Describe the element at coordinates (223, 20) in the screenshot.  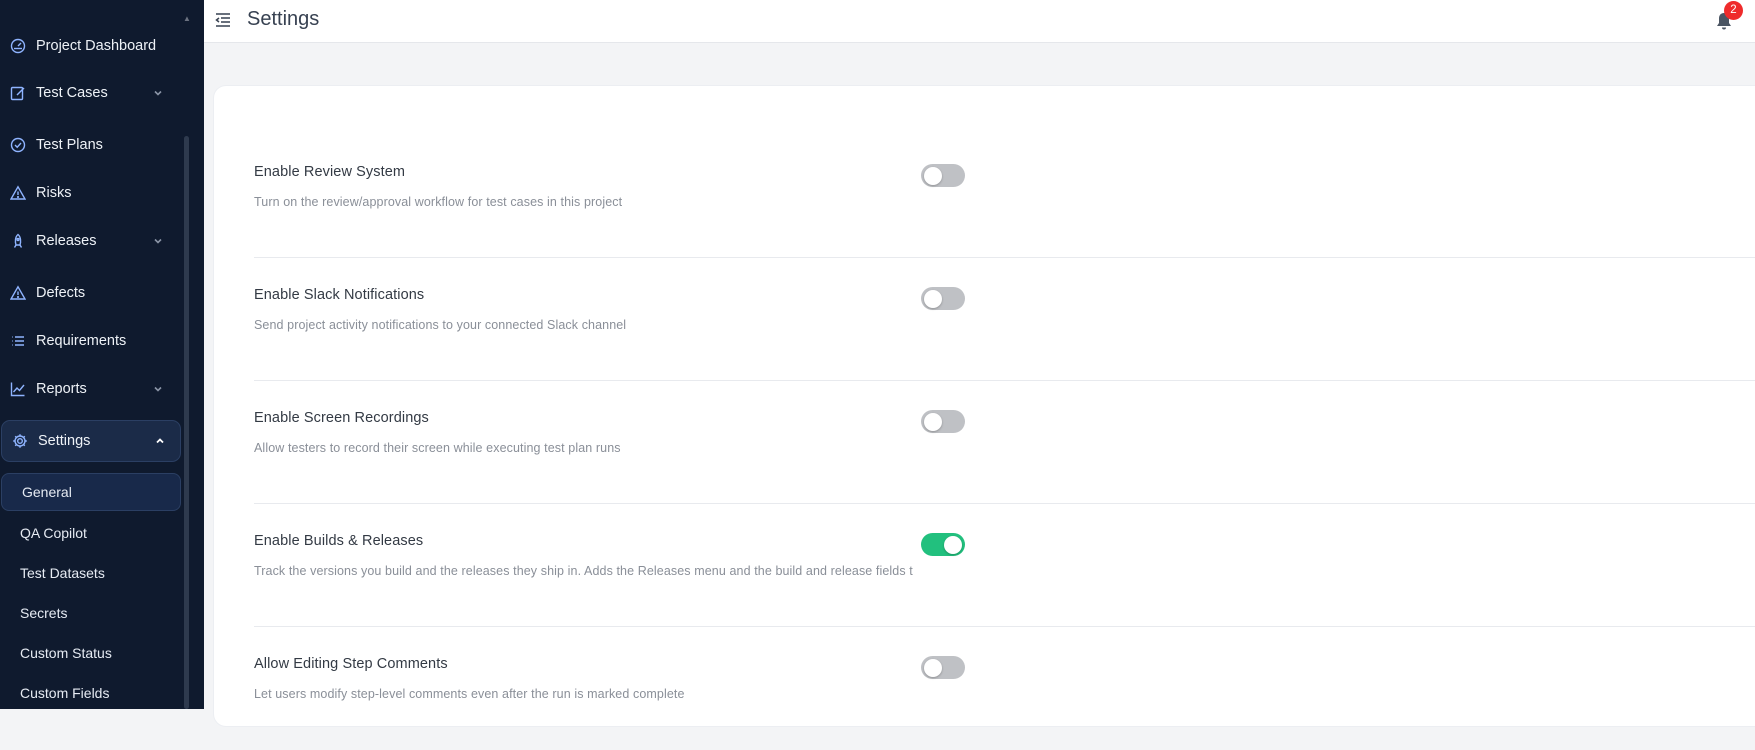
I see `collapse-menu-icon` at that location.